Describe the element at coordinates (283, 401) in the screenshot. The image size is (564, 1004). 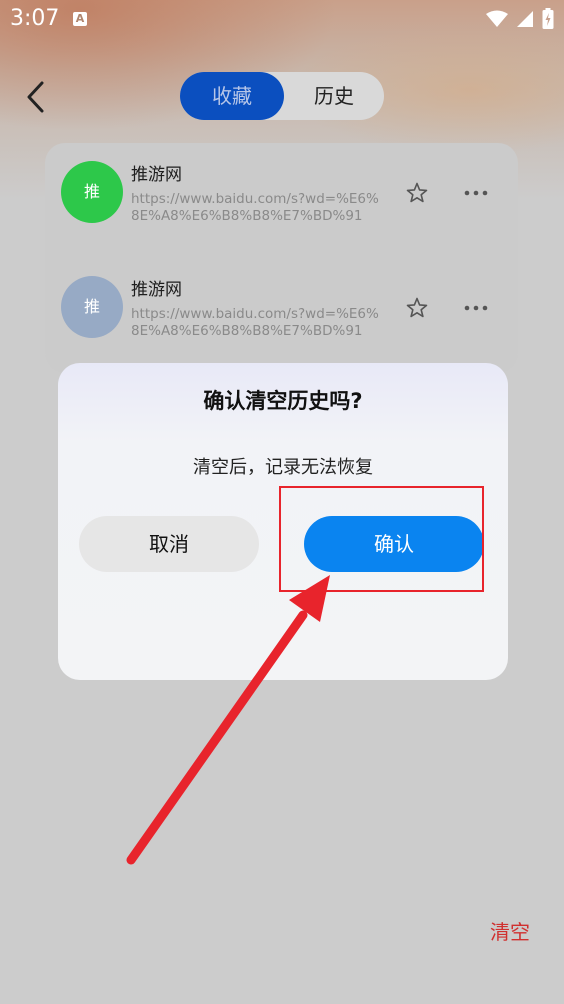
I see `dialog-title: 确认清空历史吗?` at that location.